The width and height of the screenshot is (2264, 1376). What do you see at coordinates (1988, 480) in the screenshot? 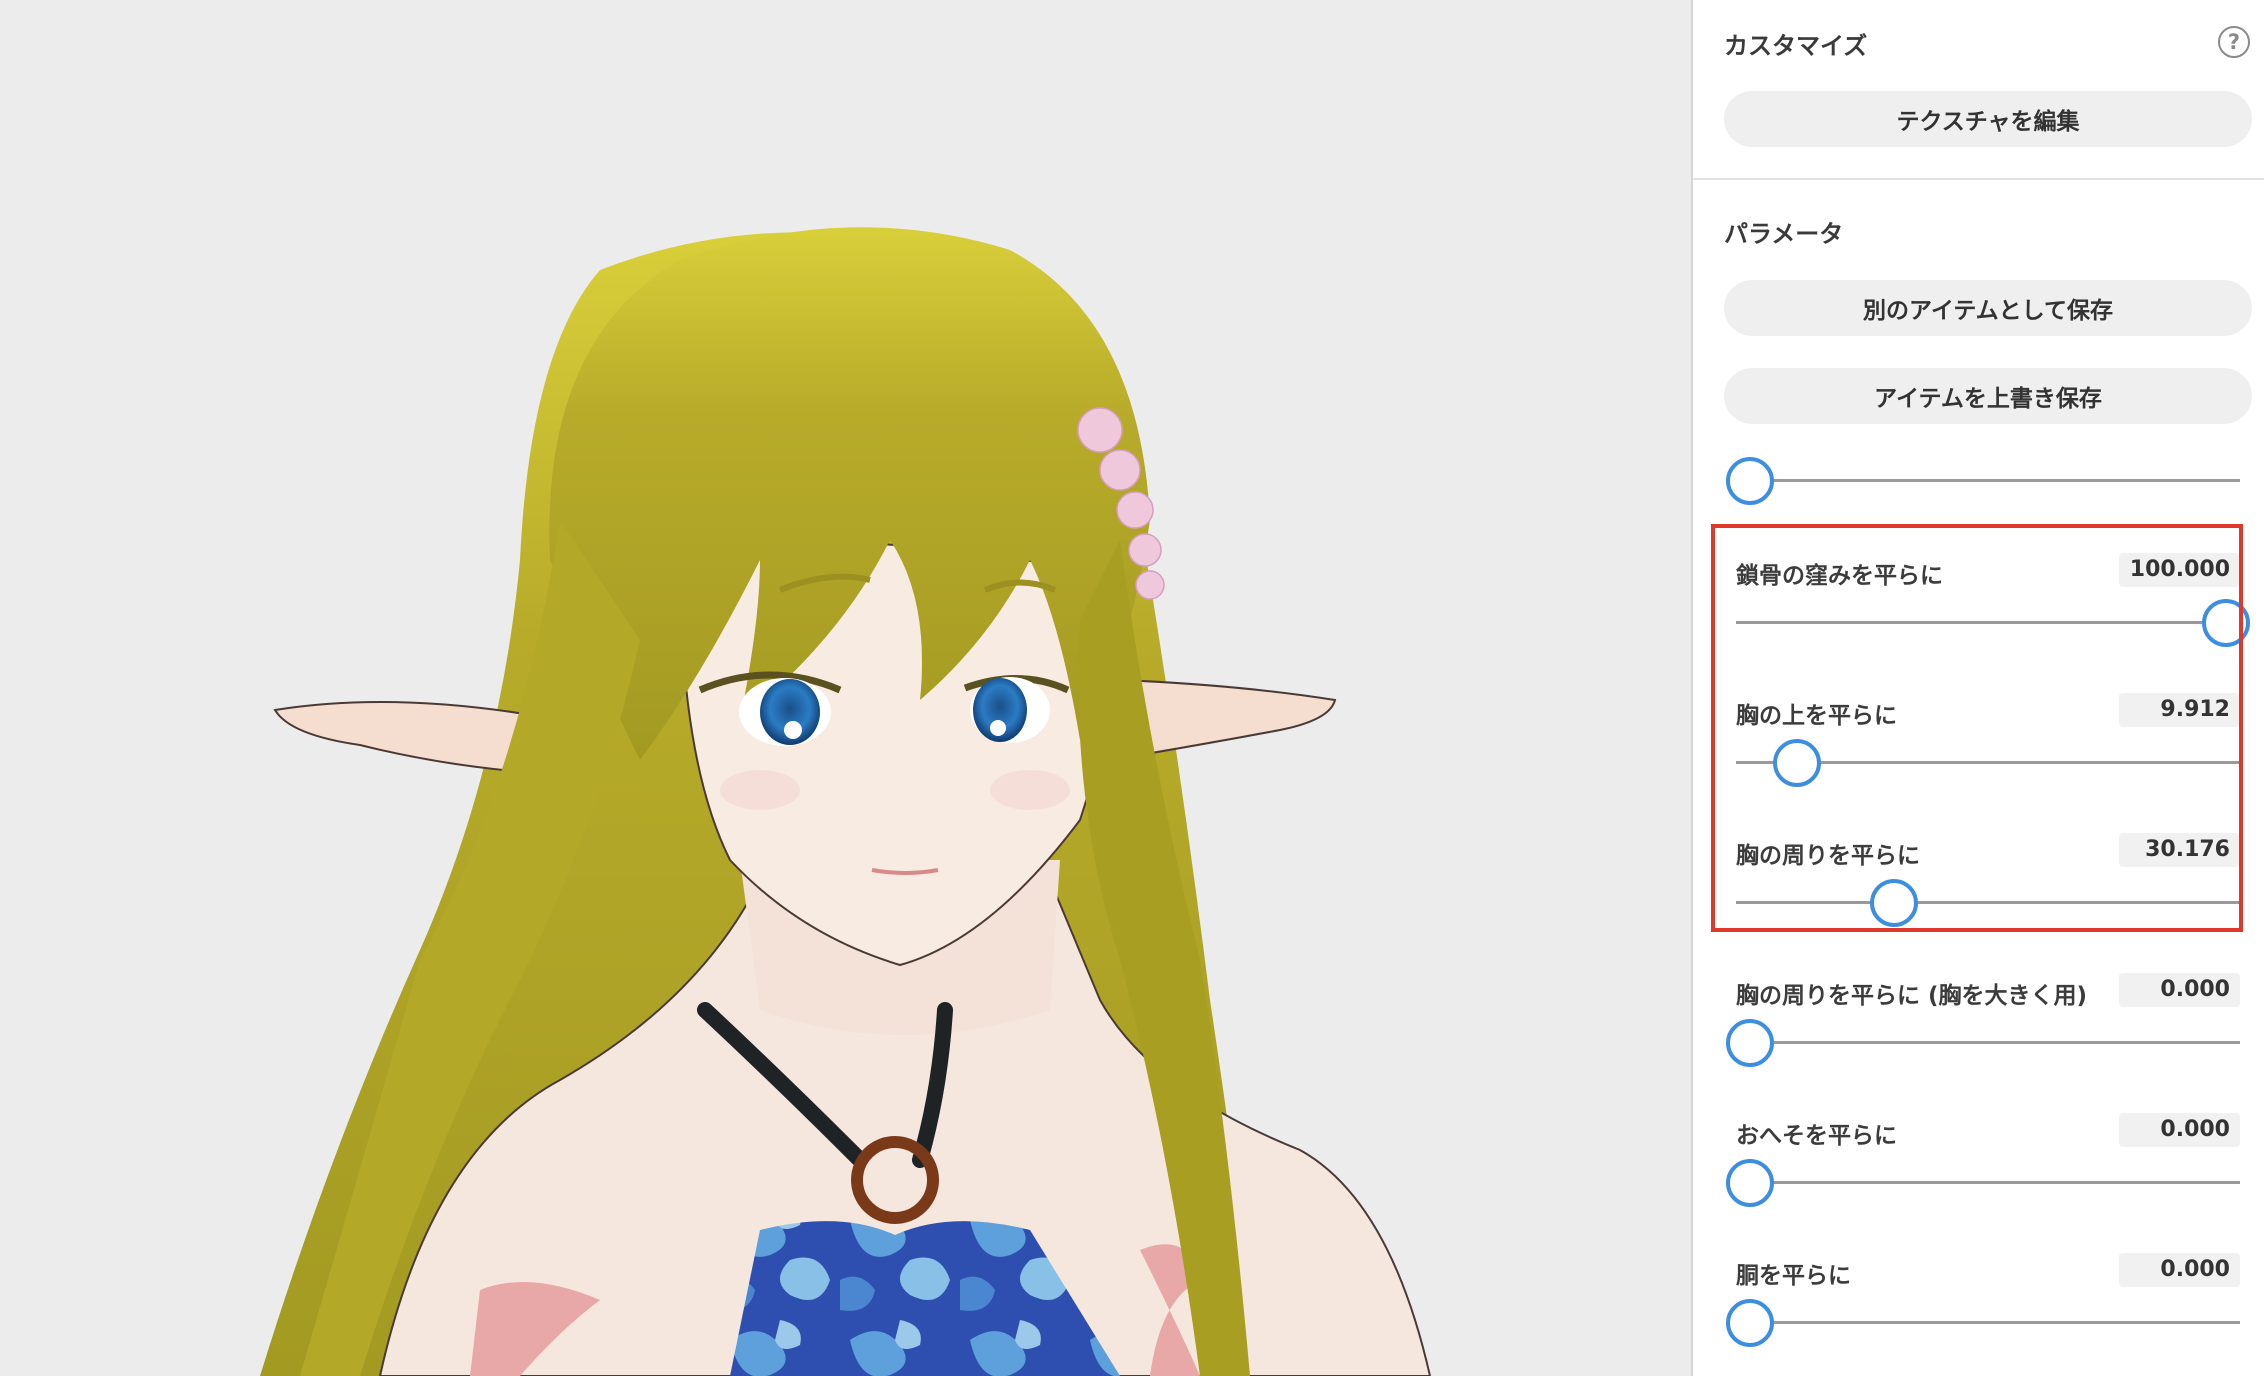
I see `slider-track-top` at bounding box center [1988, 480].